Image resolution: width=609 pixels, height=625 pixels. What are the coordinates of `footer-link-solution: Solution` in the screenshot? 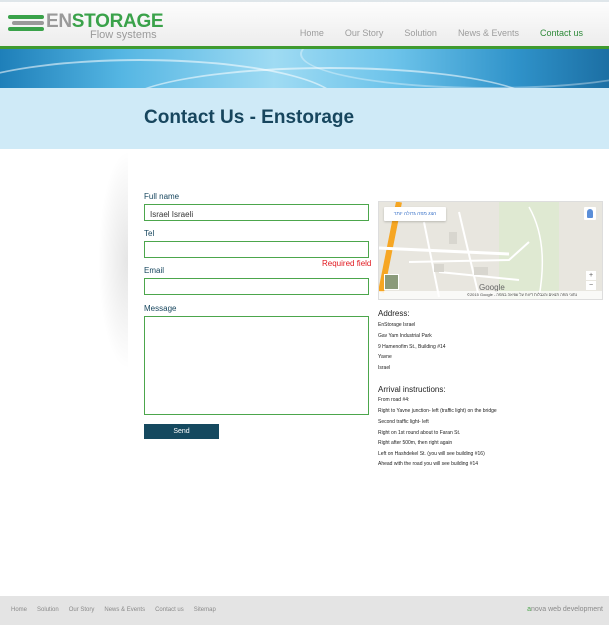 It's located at (48, 610).